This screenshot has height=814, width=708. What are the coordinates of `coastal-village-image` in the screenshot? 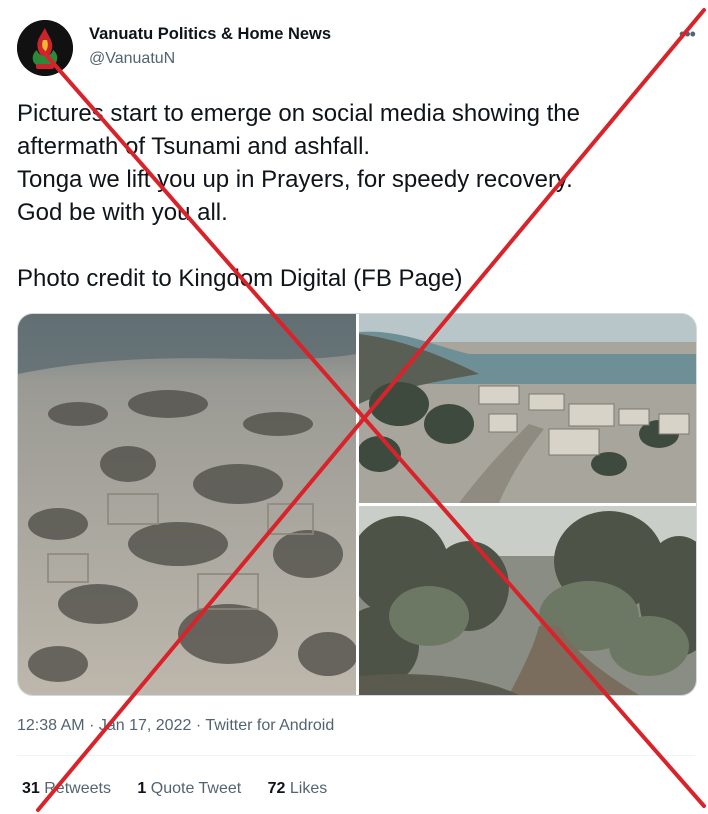 It's located at (527, 408).